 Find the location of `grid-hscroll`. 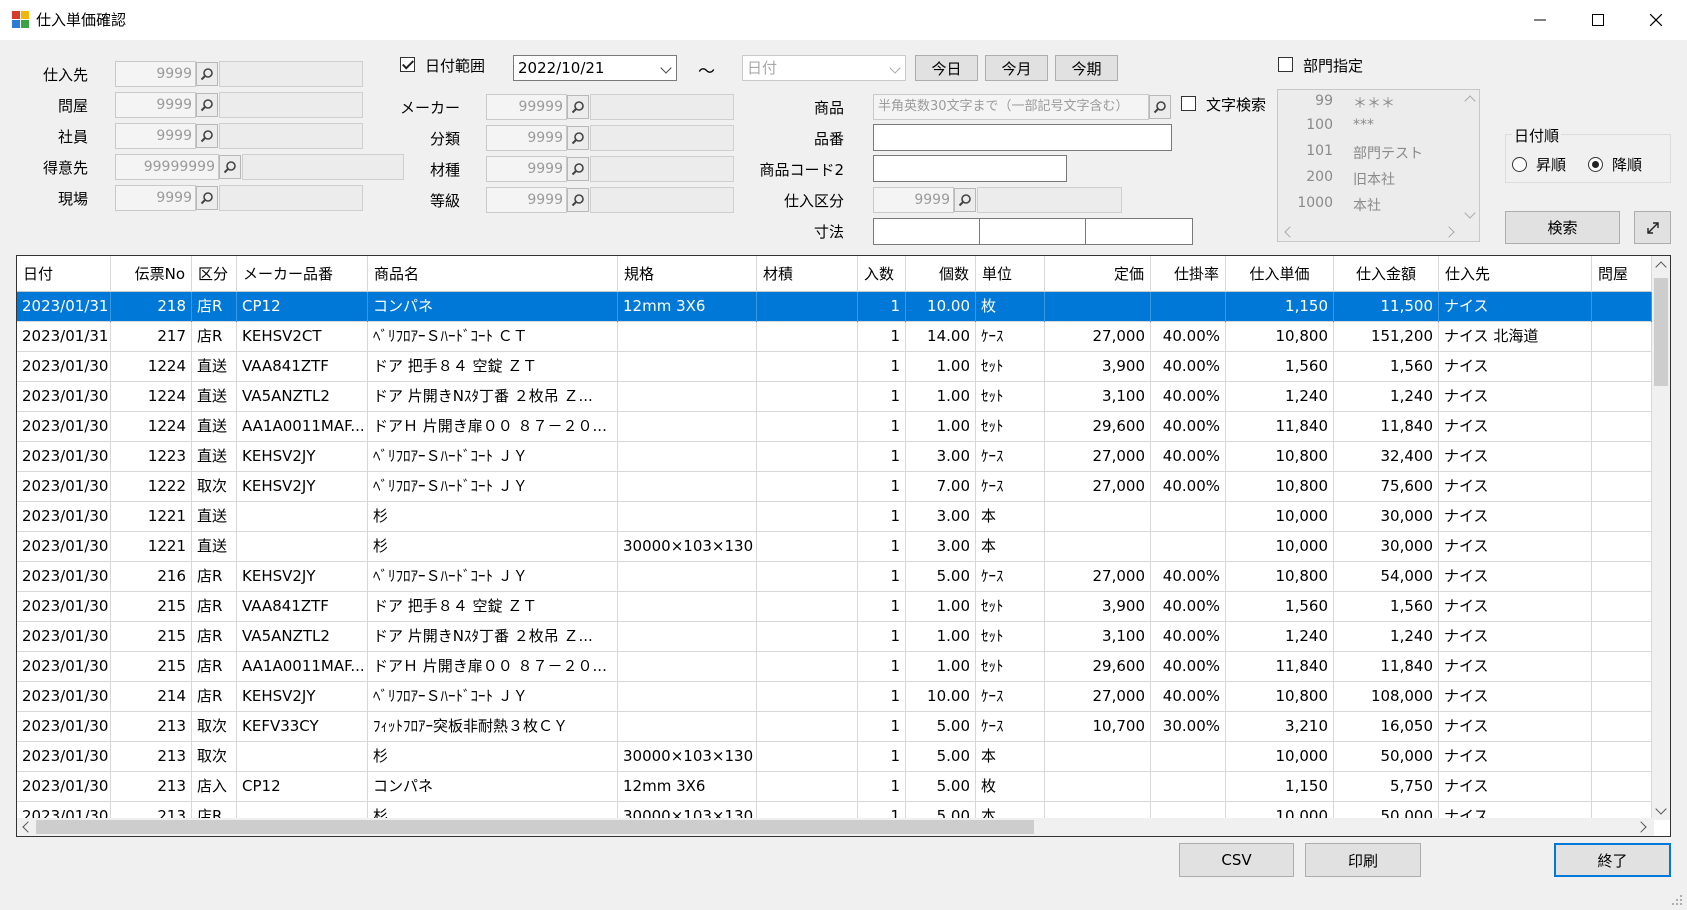

grid-hscroll is located at coordinates (835, 827).